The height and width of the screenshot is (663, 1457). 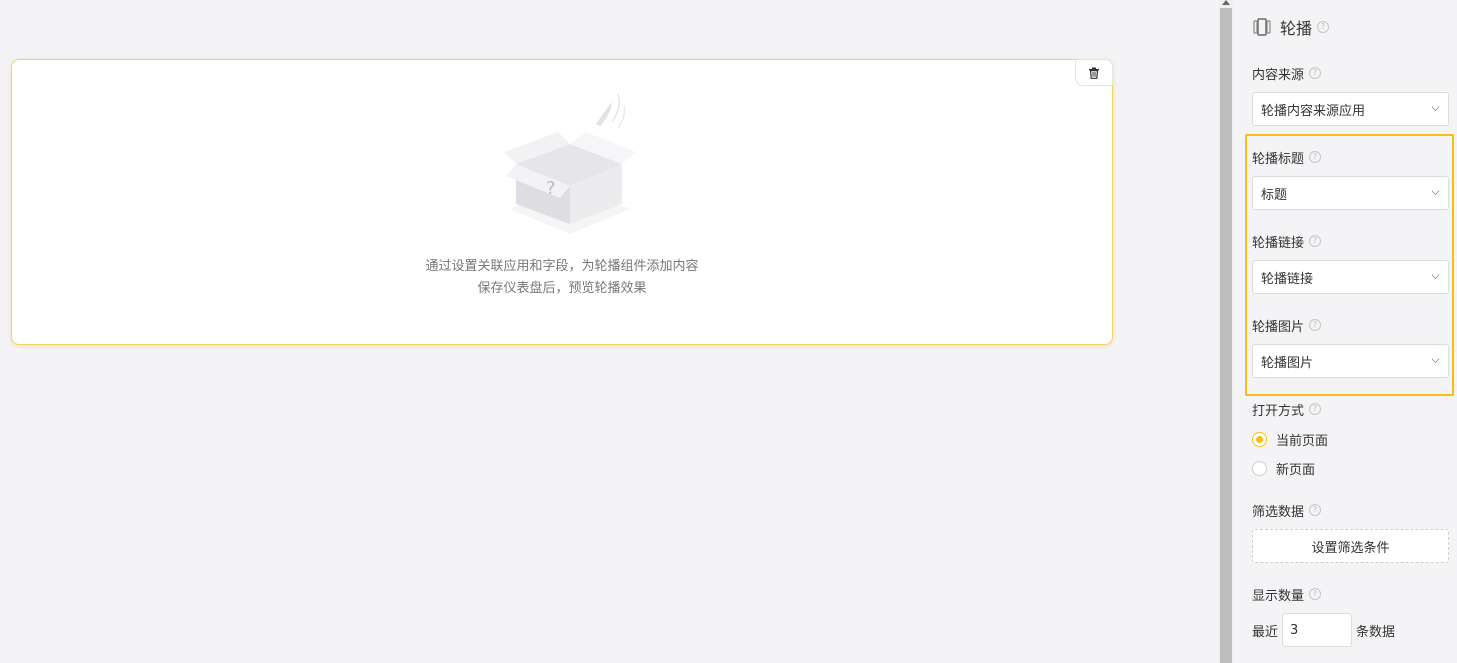 I want to click on carousel-link-label: 轮播链接 ?, so click(x=1287, y=241).